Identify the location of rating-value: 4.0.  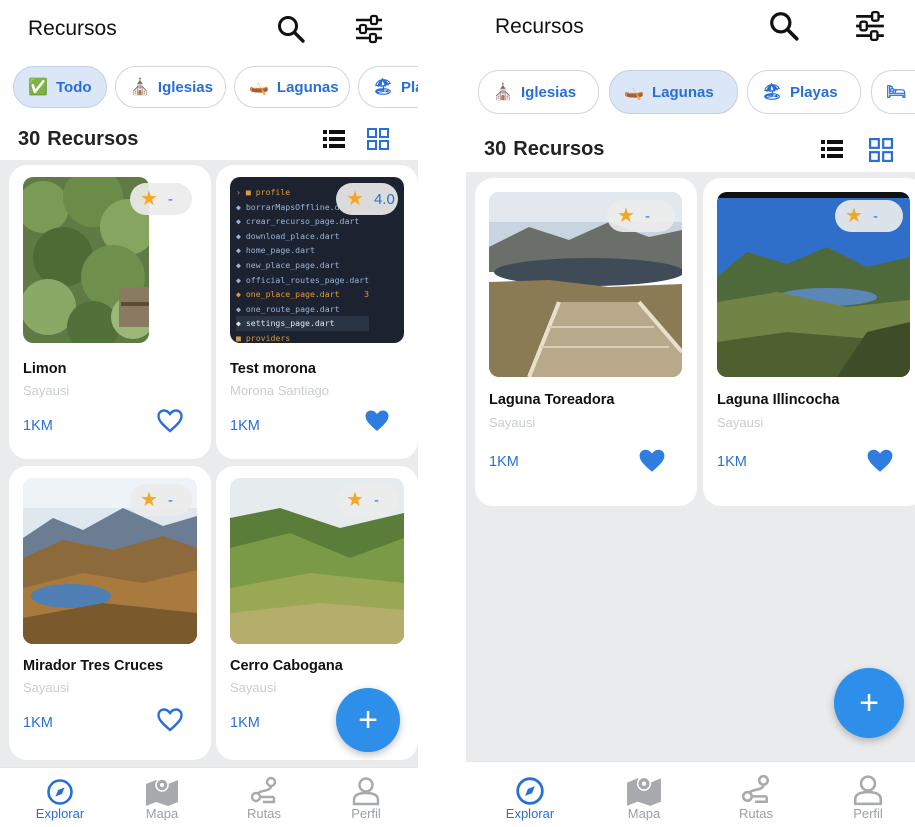
(384, 199).